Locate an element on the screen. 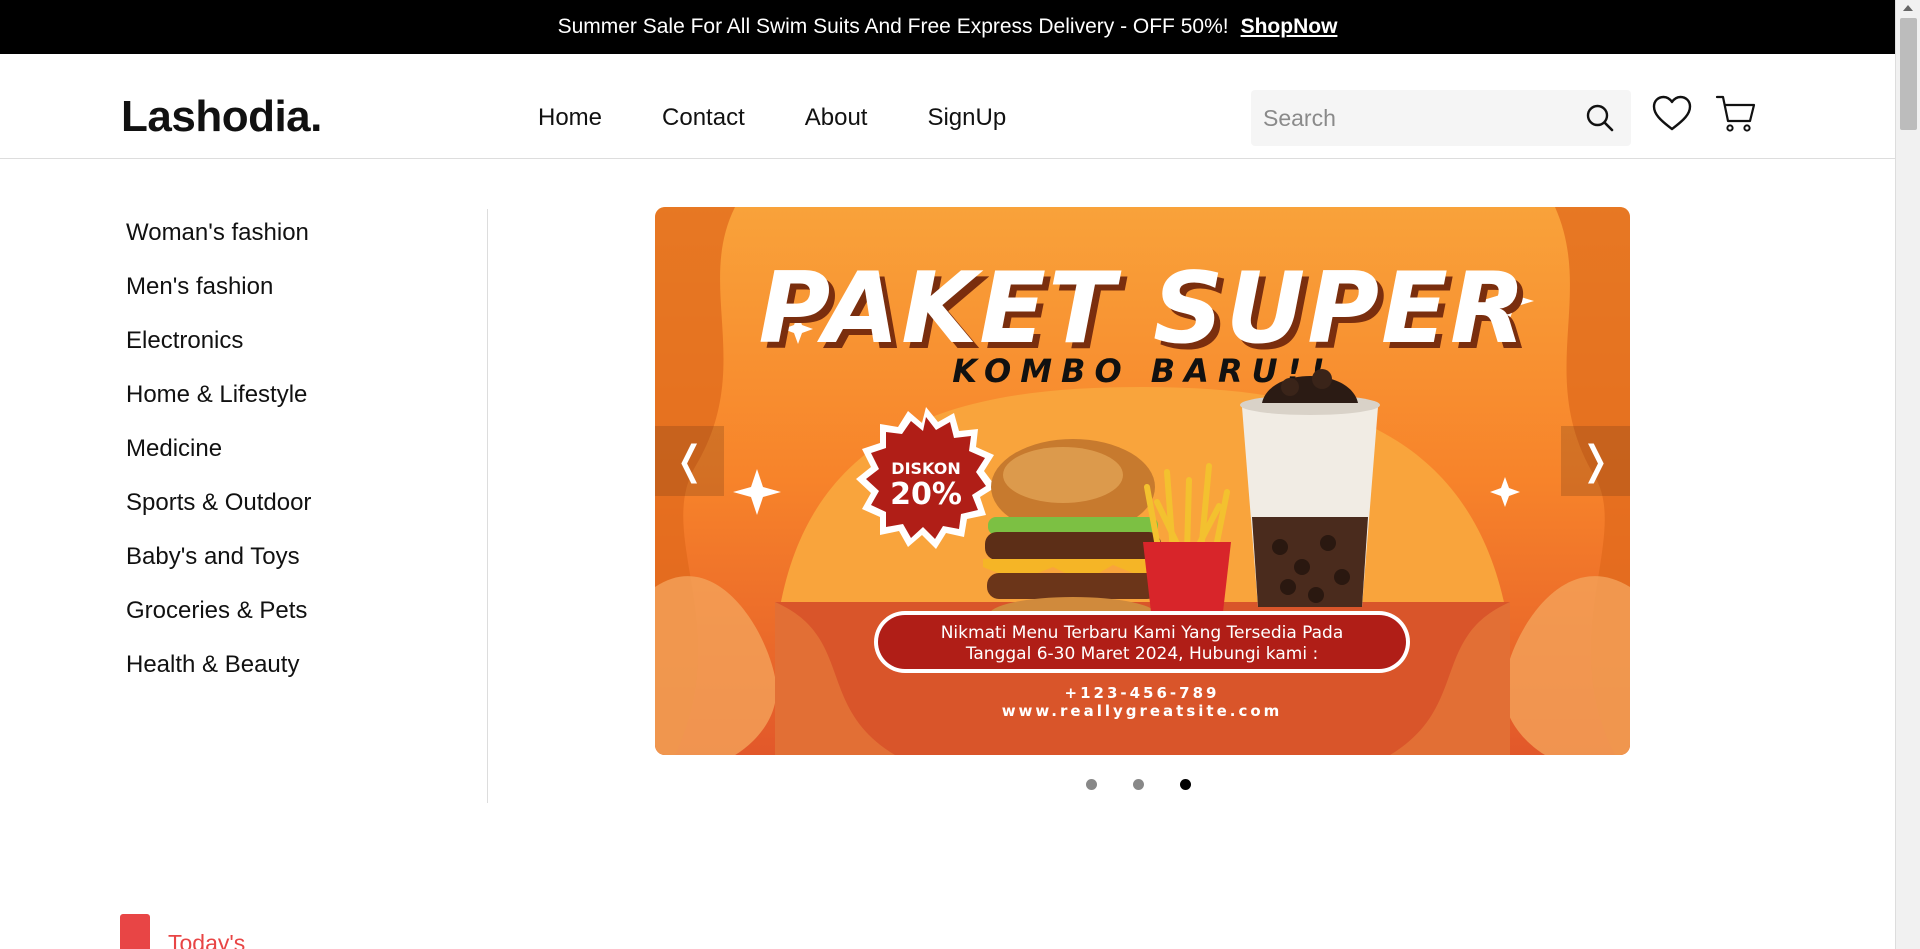  nav-home: Home is located at coordinates (570, 118).